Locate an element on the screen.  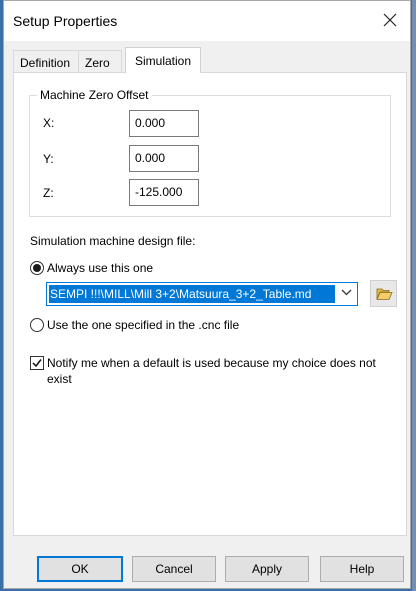
cancel-button: Cancel is located at coordinates (174, 569).